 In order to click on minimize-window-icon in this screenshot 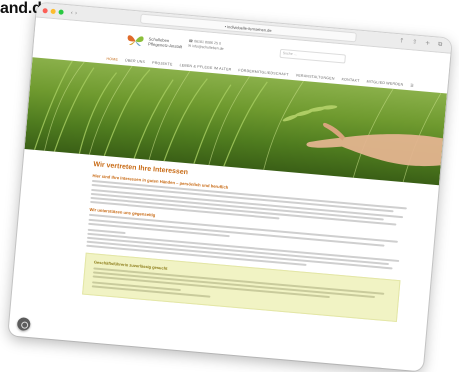, I will do `click(53, 11)`.